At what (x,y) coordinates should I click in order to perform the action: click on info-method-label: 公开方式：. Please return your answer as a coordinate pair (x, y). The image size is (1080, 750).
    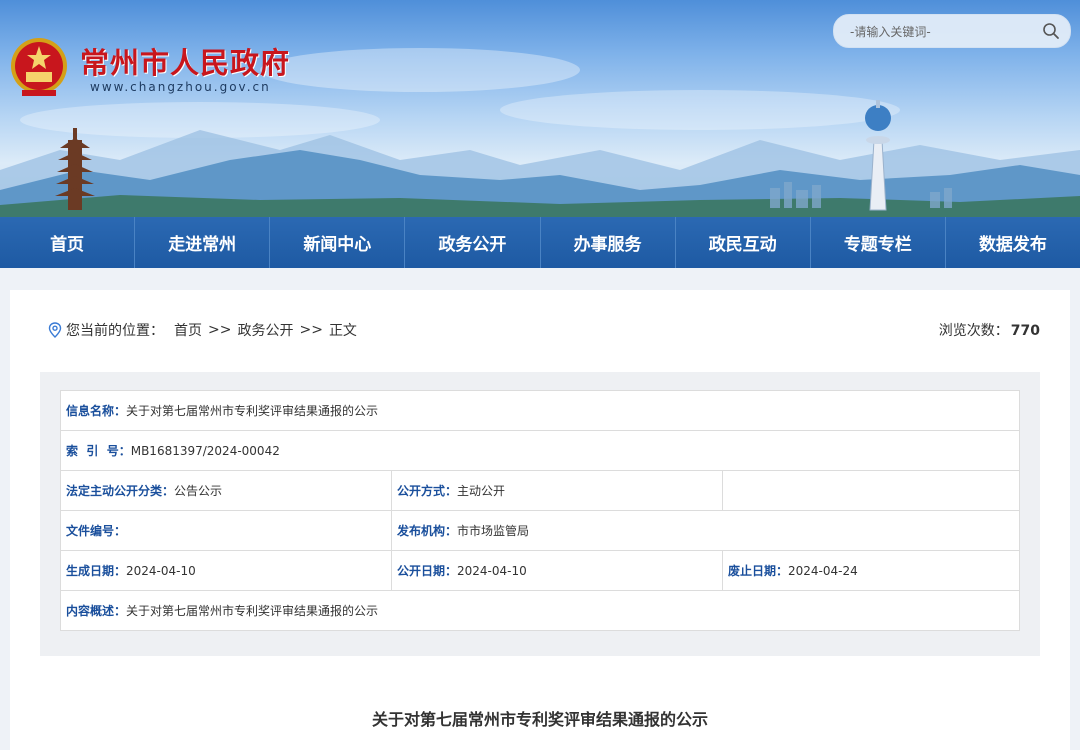
    Looking at the image, I should click on (427, 491).